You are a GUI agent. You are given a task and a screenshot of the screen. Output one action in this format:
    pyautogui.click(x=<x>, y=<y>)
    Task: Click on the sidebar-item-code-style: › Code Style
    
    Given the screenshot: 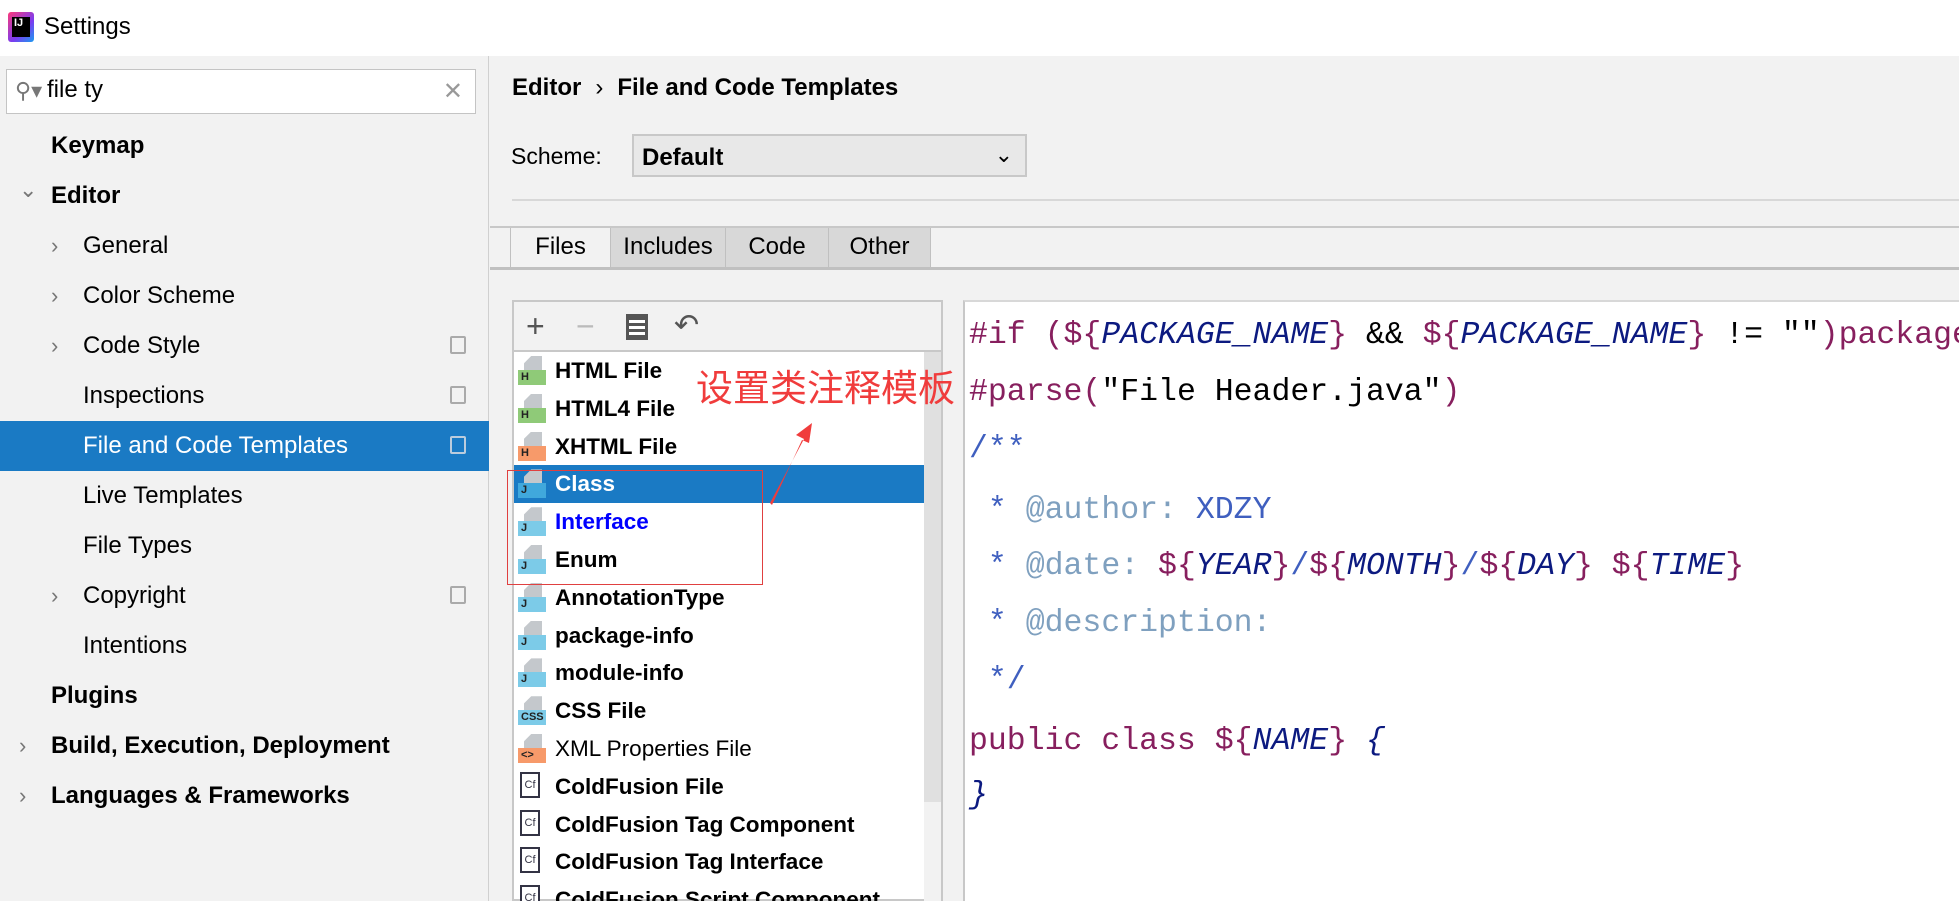 What is the action you would take?
    pyautogui.click(x=244, y=346)
    